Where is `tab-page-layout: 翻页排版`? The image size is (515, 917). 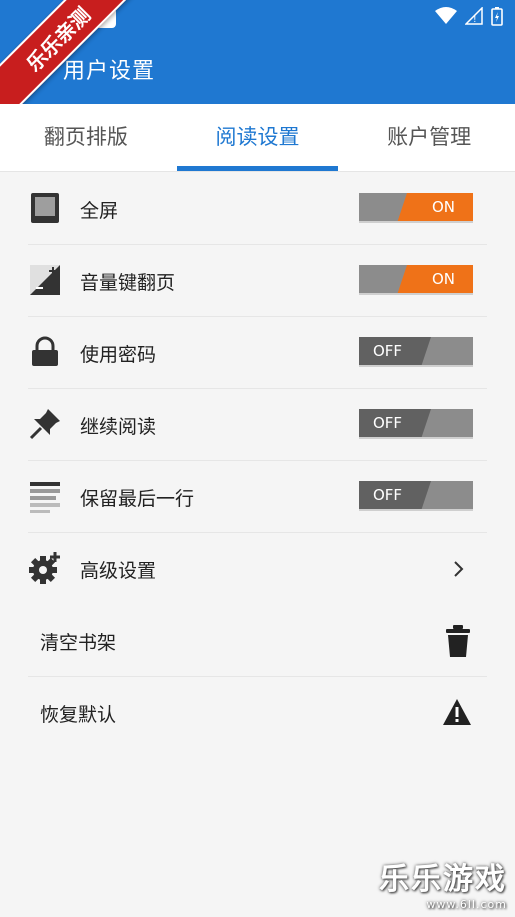
tab-page-layout: 翻页排版 is located at coordinates (86, 137).